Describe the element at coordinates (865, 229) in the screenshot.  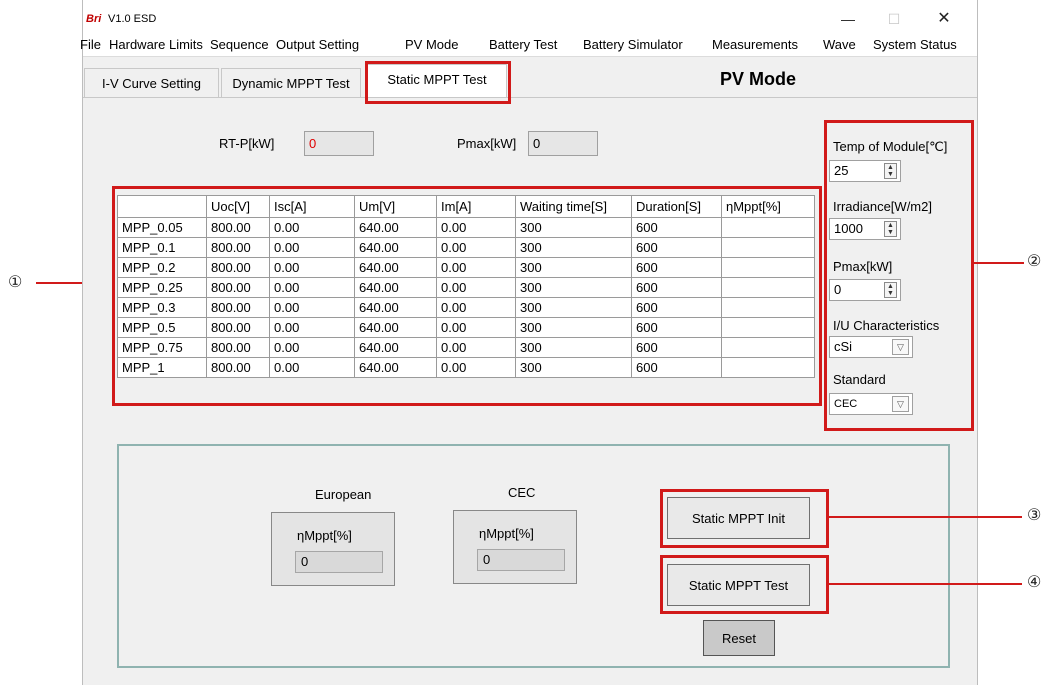
I see `irradiance-spinbox: 1000 ▲ ▼` at that location.